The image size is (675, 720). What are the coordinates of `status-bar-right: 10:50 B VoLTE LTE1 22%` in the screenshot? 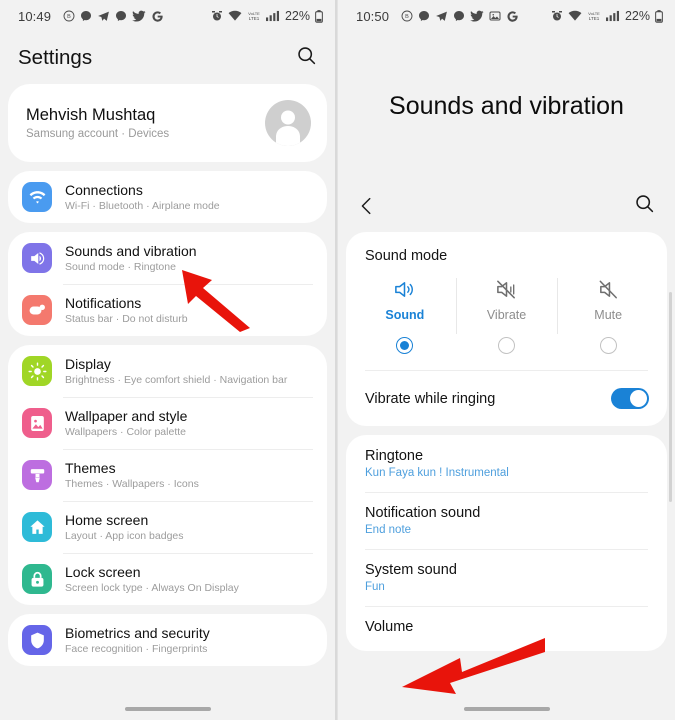 It's located at (506, 16).